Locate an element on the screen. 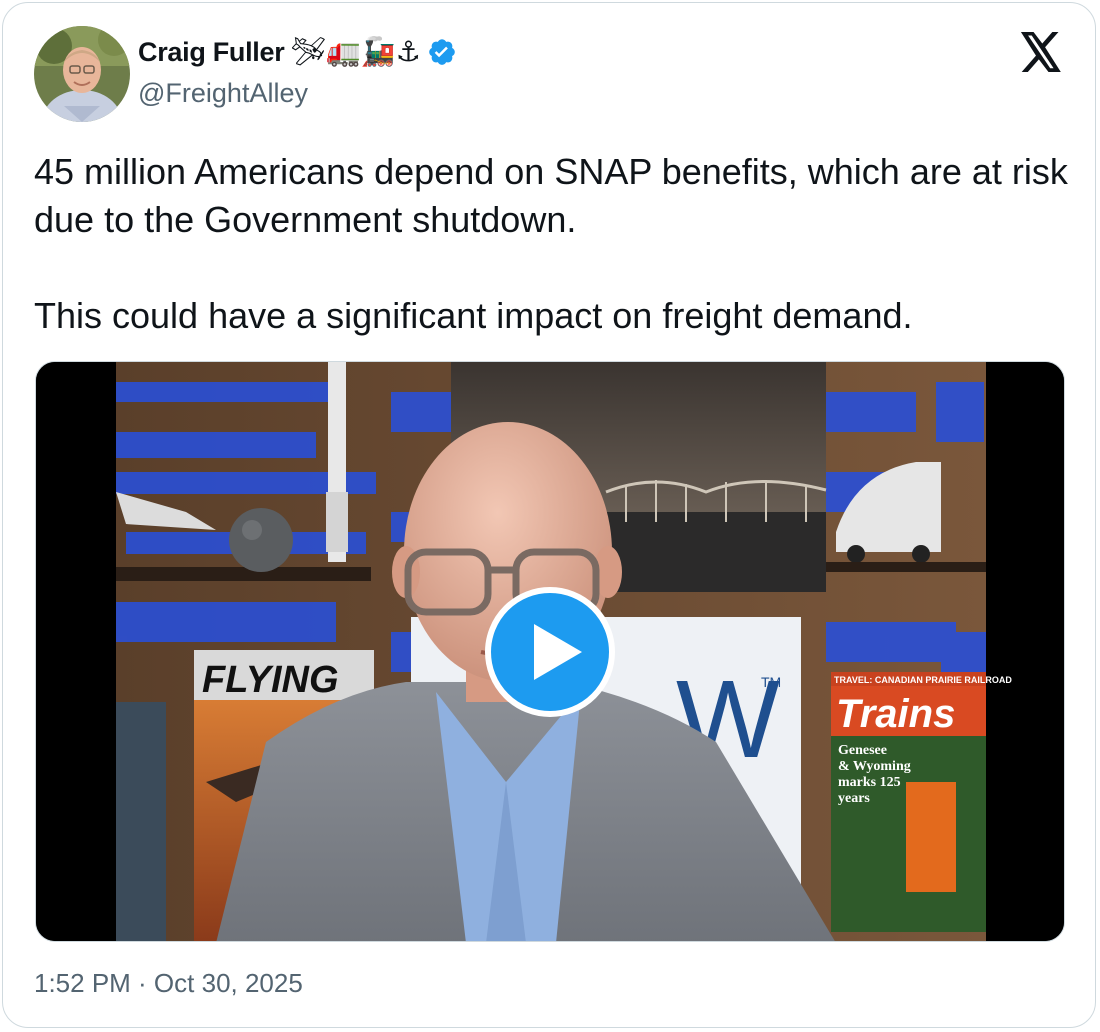  author-row: Craig Fuller 🛩🚛🚂⚓ is located at coordinates (297, 52).